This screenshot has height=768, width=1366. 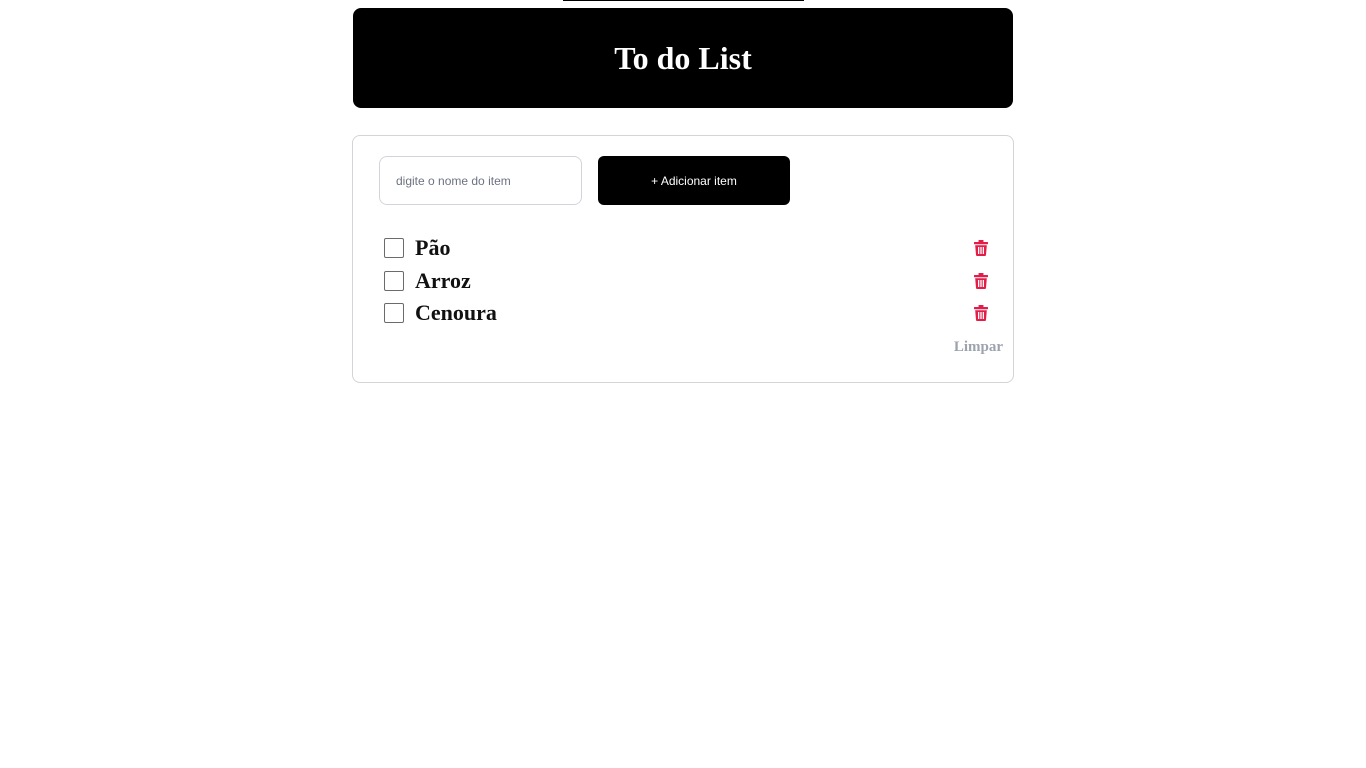 I want to click on list-item: Pão, so click(x=686, y=248).